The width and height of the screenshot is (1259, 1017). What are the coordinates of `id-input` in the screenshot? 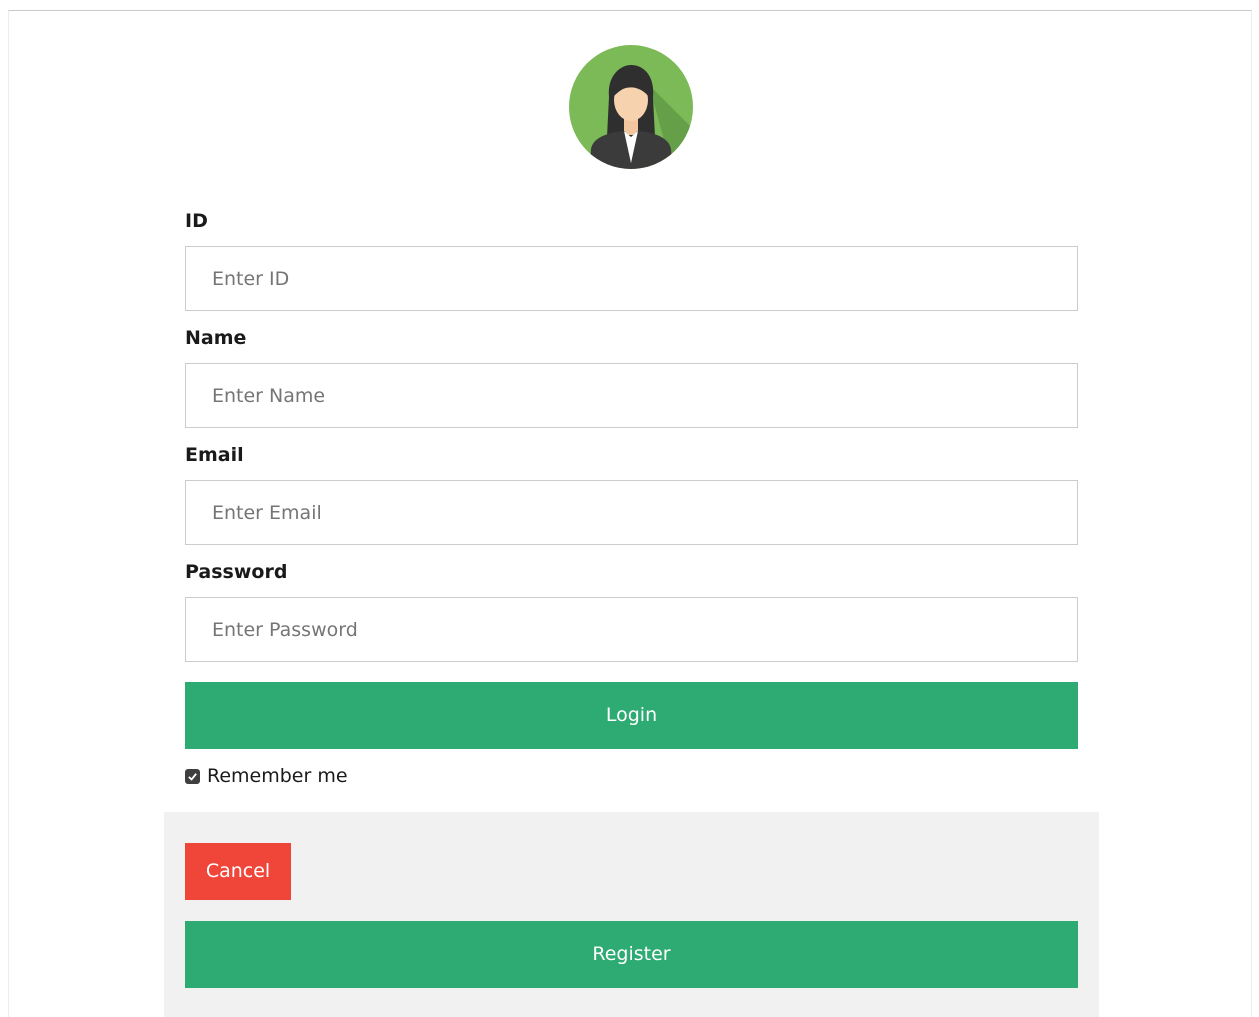 It's located at (631, 278).